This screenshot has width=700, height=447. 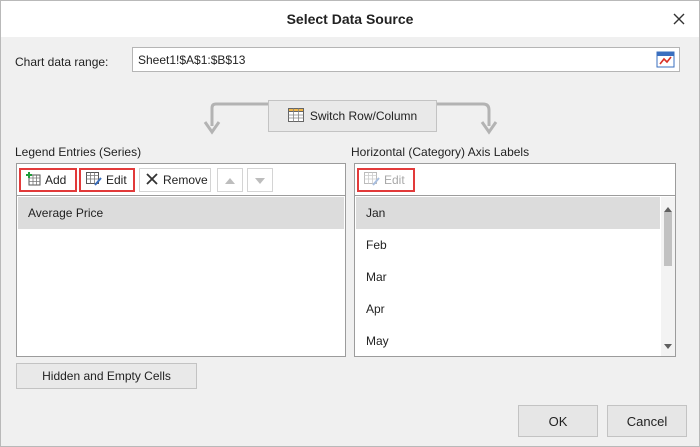 I want to click on remove-label: Remove, so click(x=185, y=180).